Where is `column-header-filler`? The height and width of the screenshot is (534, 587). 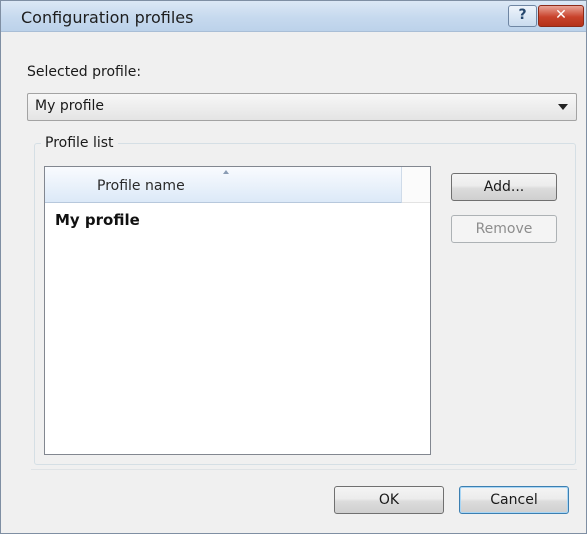
column-header-filler is located at coordinates (416, 185).